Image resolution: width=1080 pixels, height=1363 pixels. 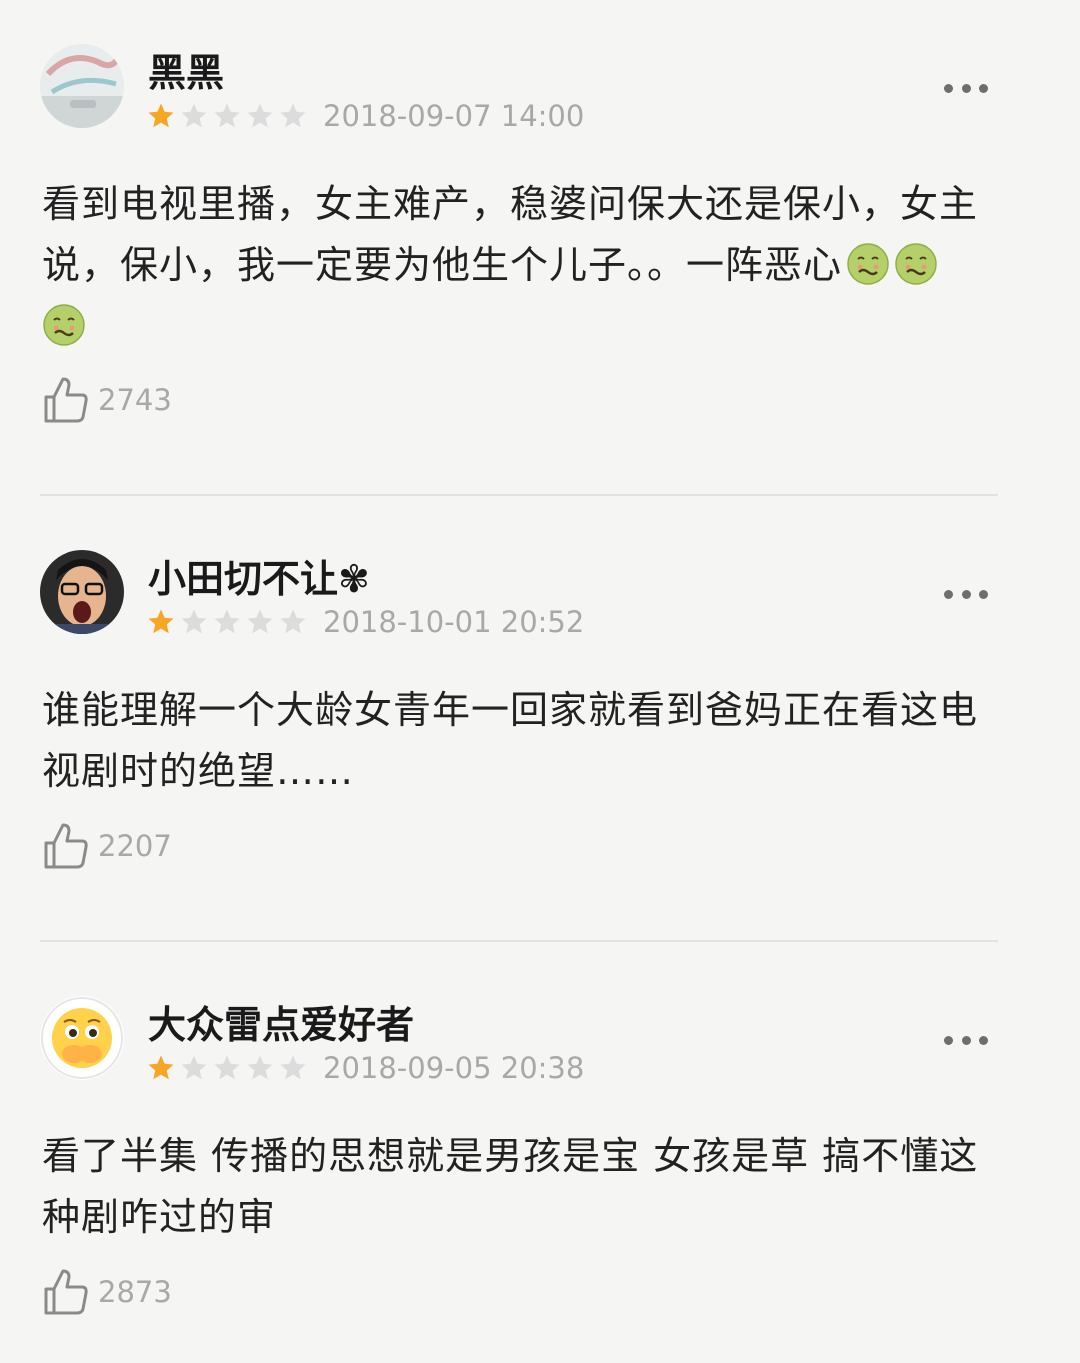 I want to click on comment-date: 2018-09-07 14:00, so click(x=454, y=116).